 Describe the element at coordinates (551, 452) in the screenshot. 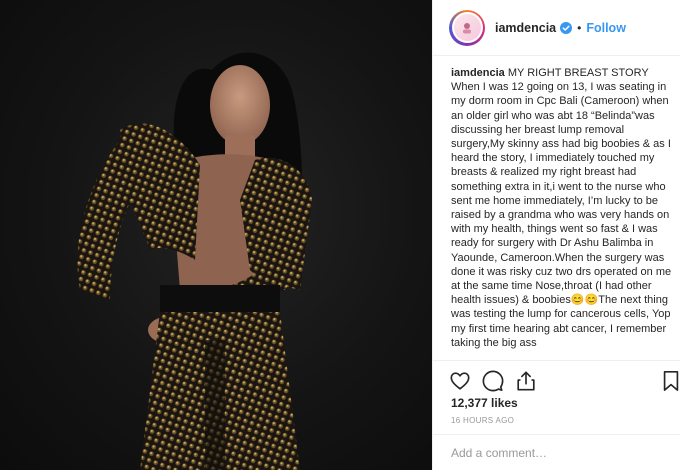

I see `comment-input` at that location.